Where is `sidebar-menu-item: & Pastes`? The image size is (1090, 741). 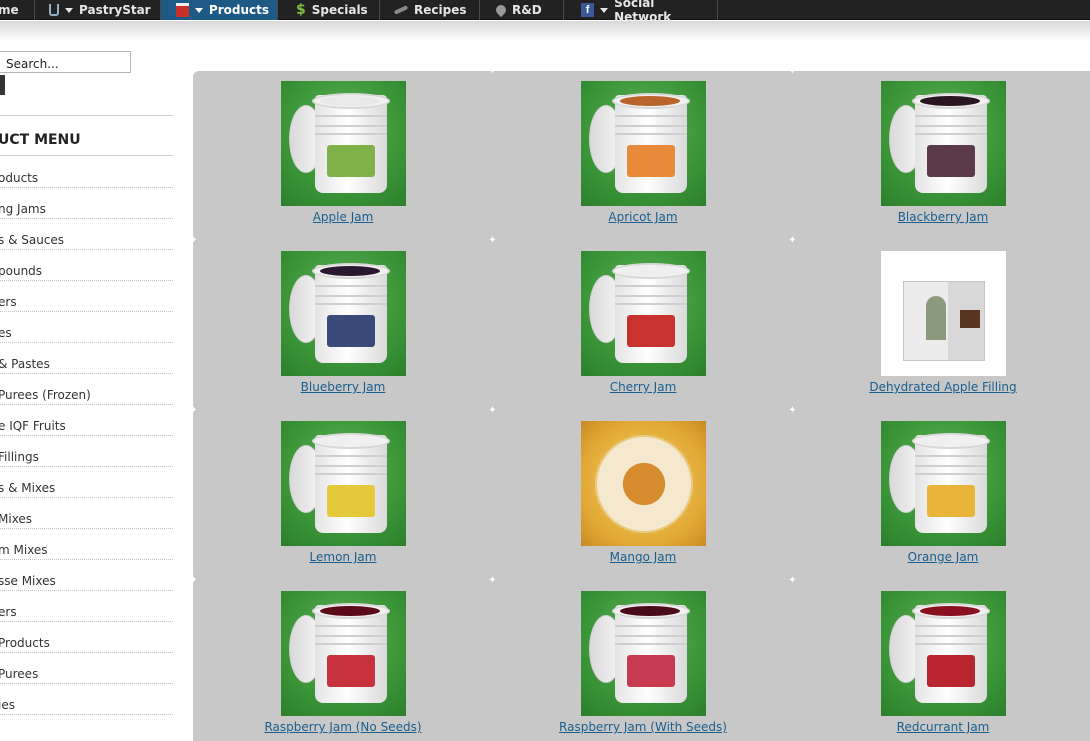
sidebar-menu-item: & Pastes is located at coordinates (86, 358).